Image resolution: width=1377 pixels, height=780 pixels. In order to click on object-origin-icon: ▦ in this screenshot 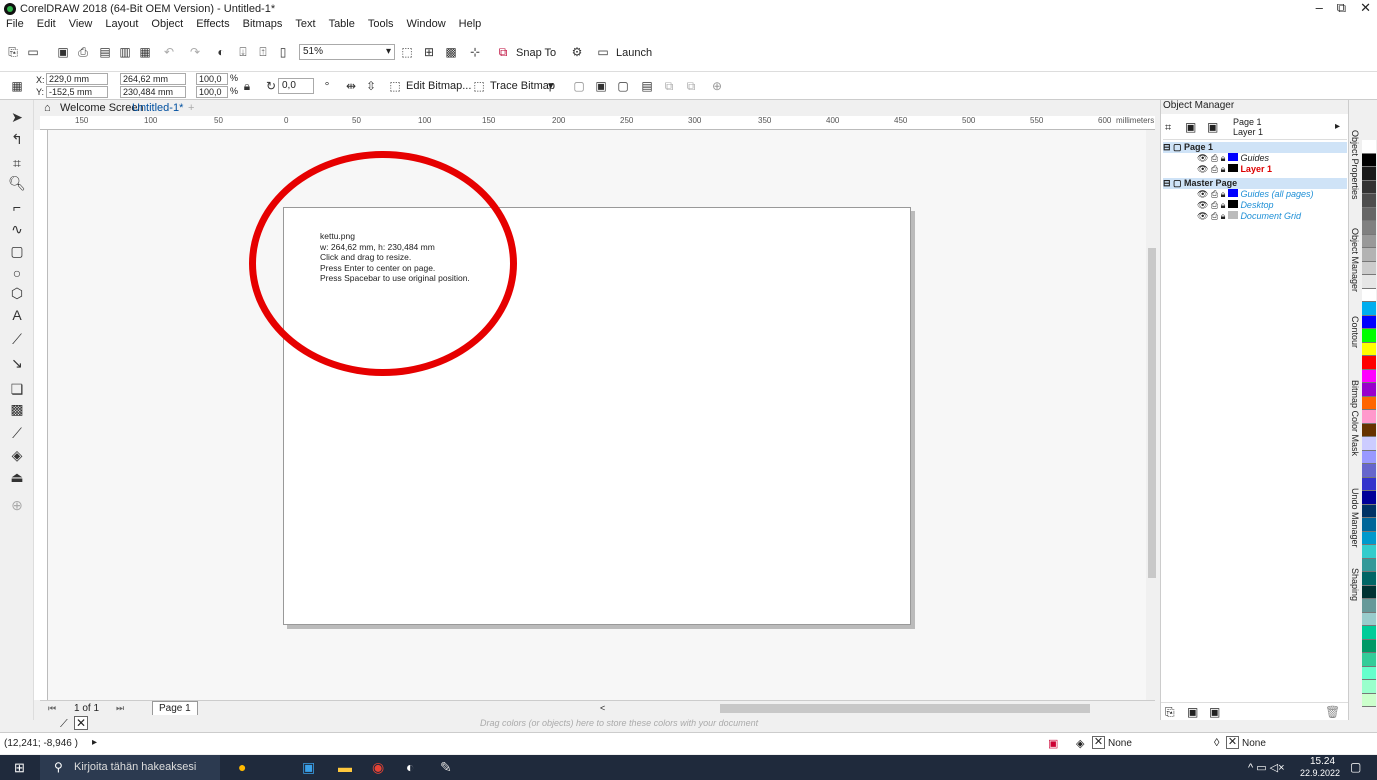, I will do `click(17, 86)`.